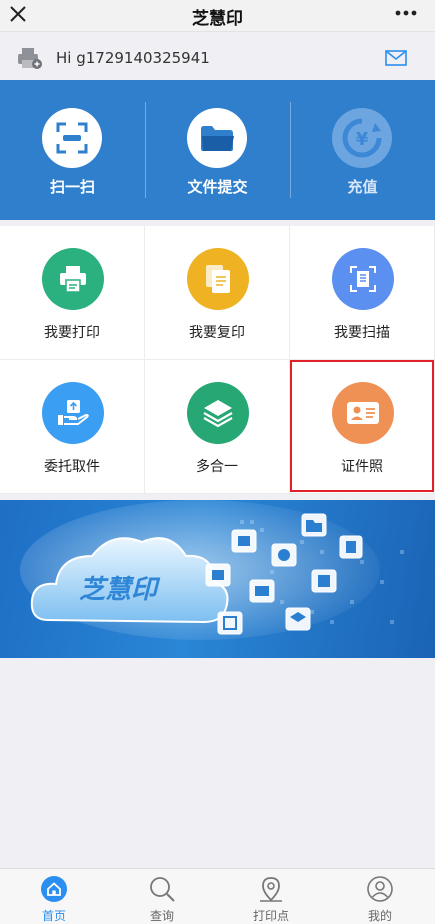 This screenshot has width=435, height=924. I want to click on scan-document-icon, so click(363, 279).